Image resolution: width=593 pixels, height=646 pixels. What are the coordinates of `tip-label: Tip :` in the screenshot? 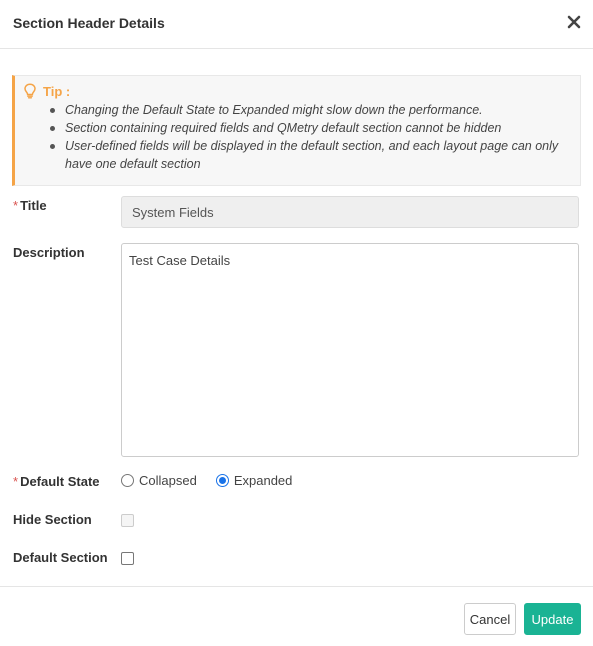 It's located at (57, 91).